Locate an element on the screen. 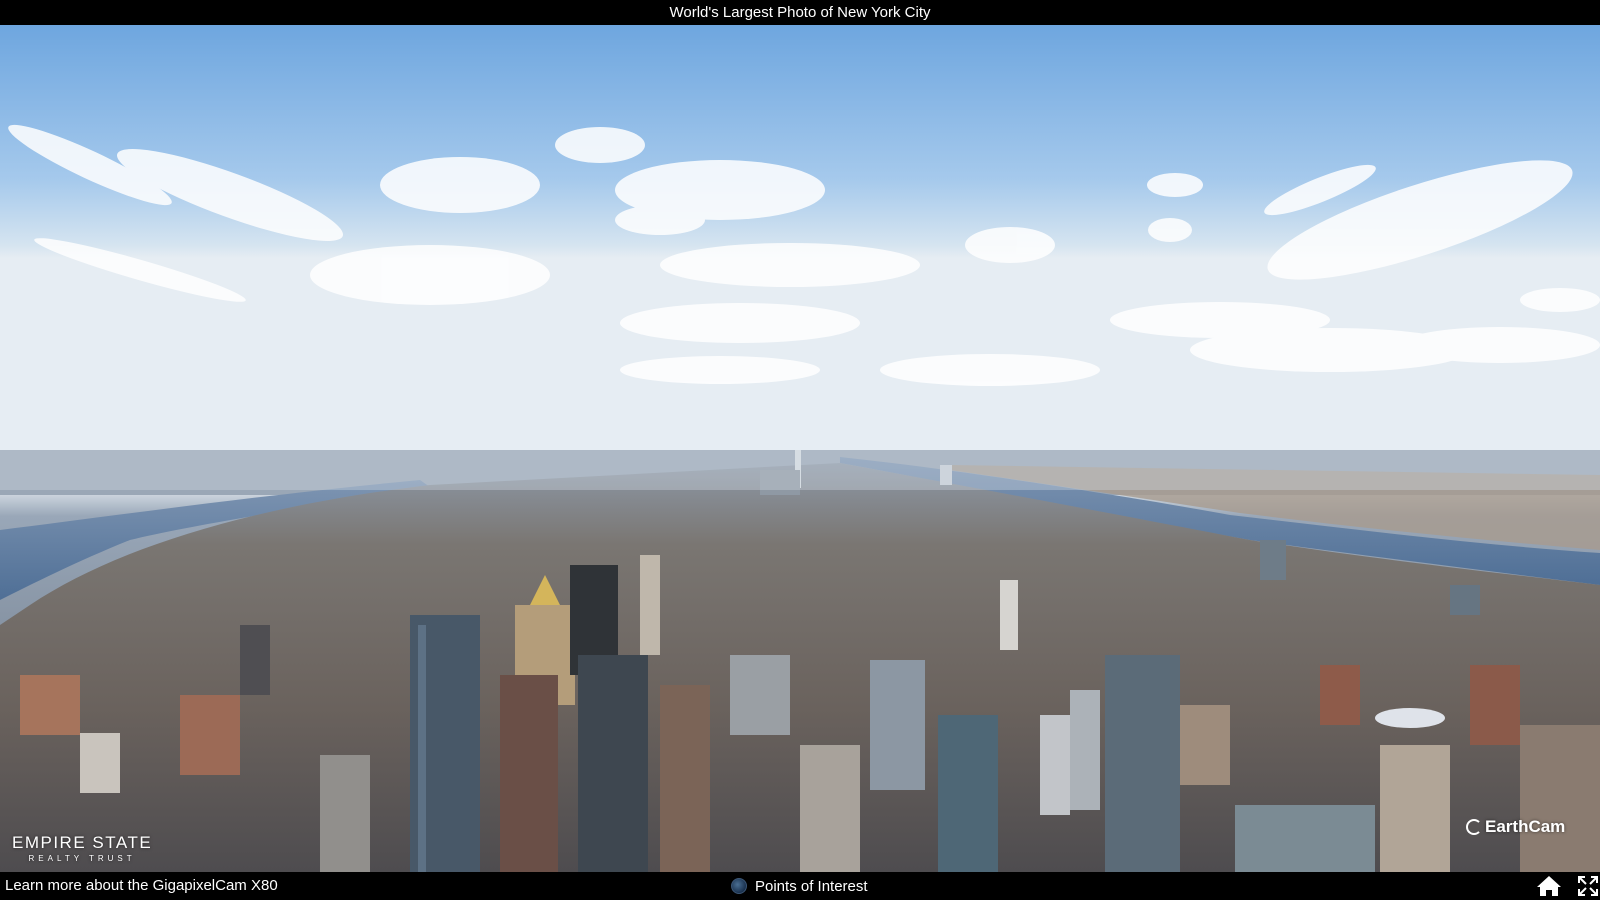 This screenshot has width=1600, height=900. learn-more-link: Learn more about the GigapixelCam X80 is located at coordinates (141, 886).